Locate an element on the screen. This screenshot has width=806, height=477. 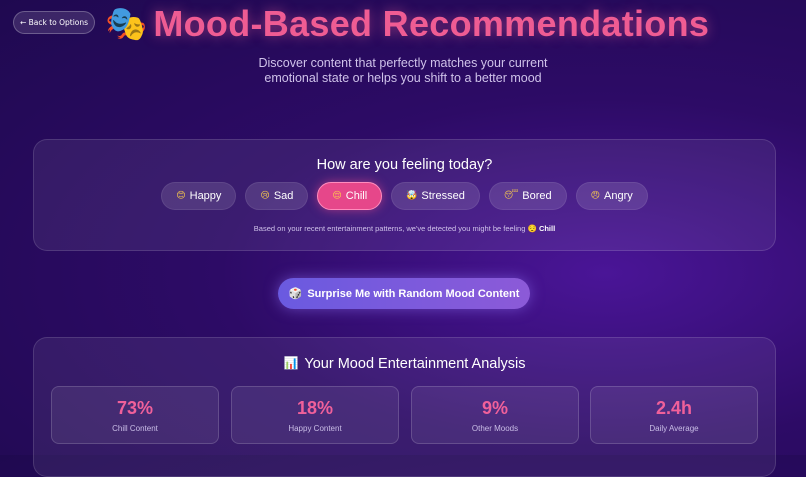
sad-face-icon: 😢 is located at coordinates (265, 196).